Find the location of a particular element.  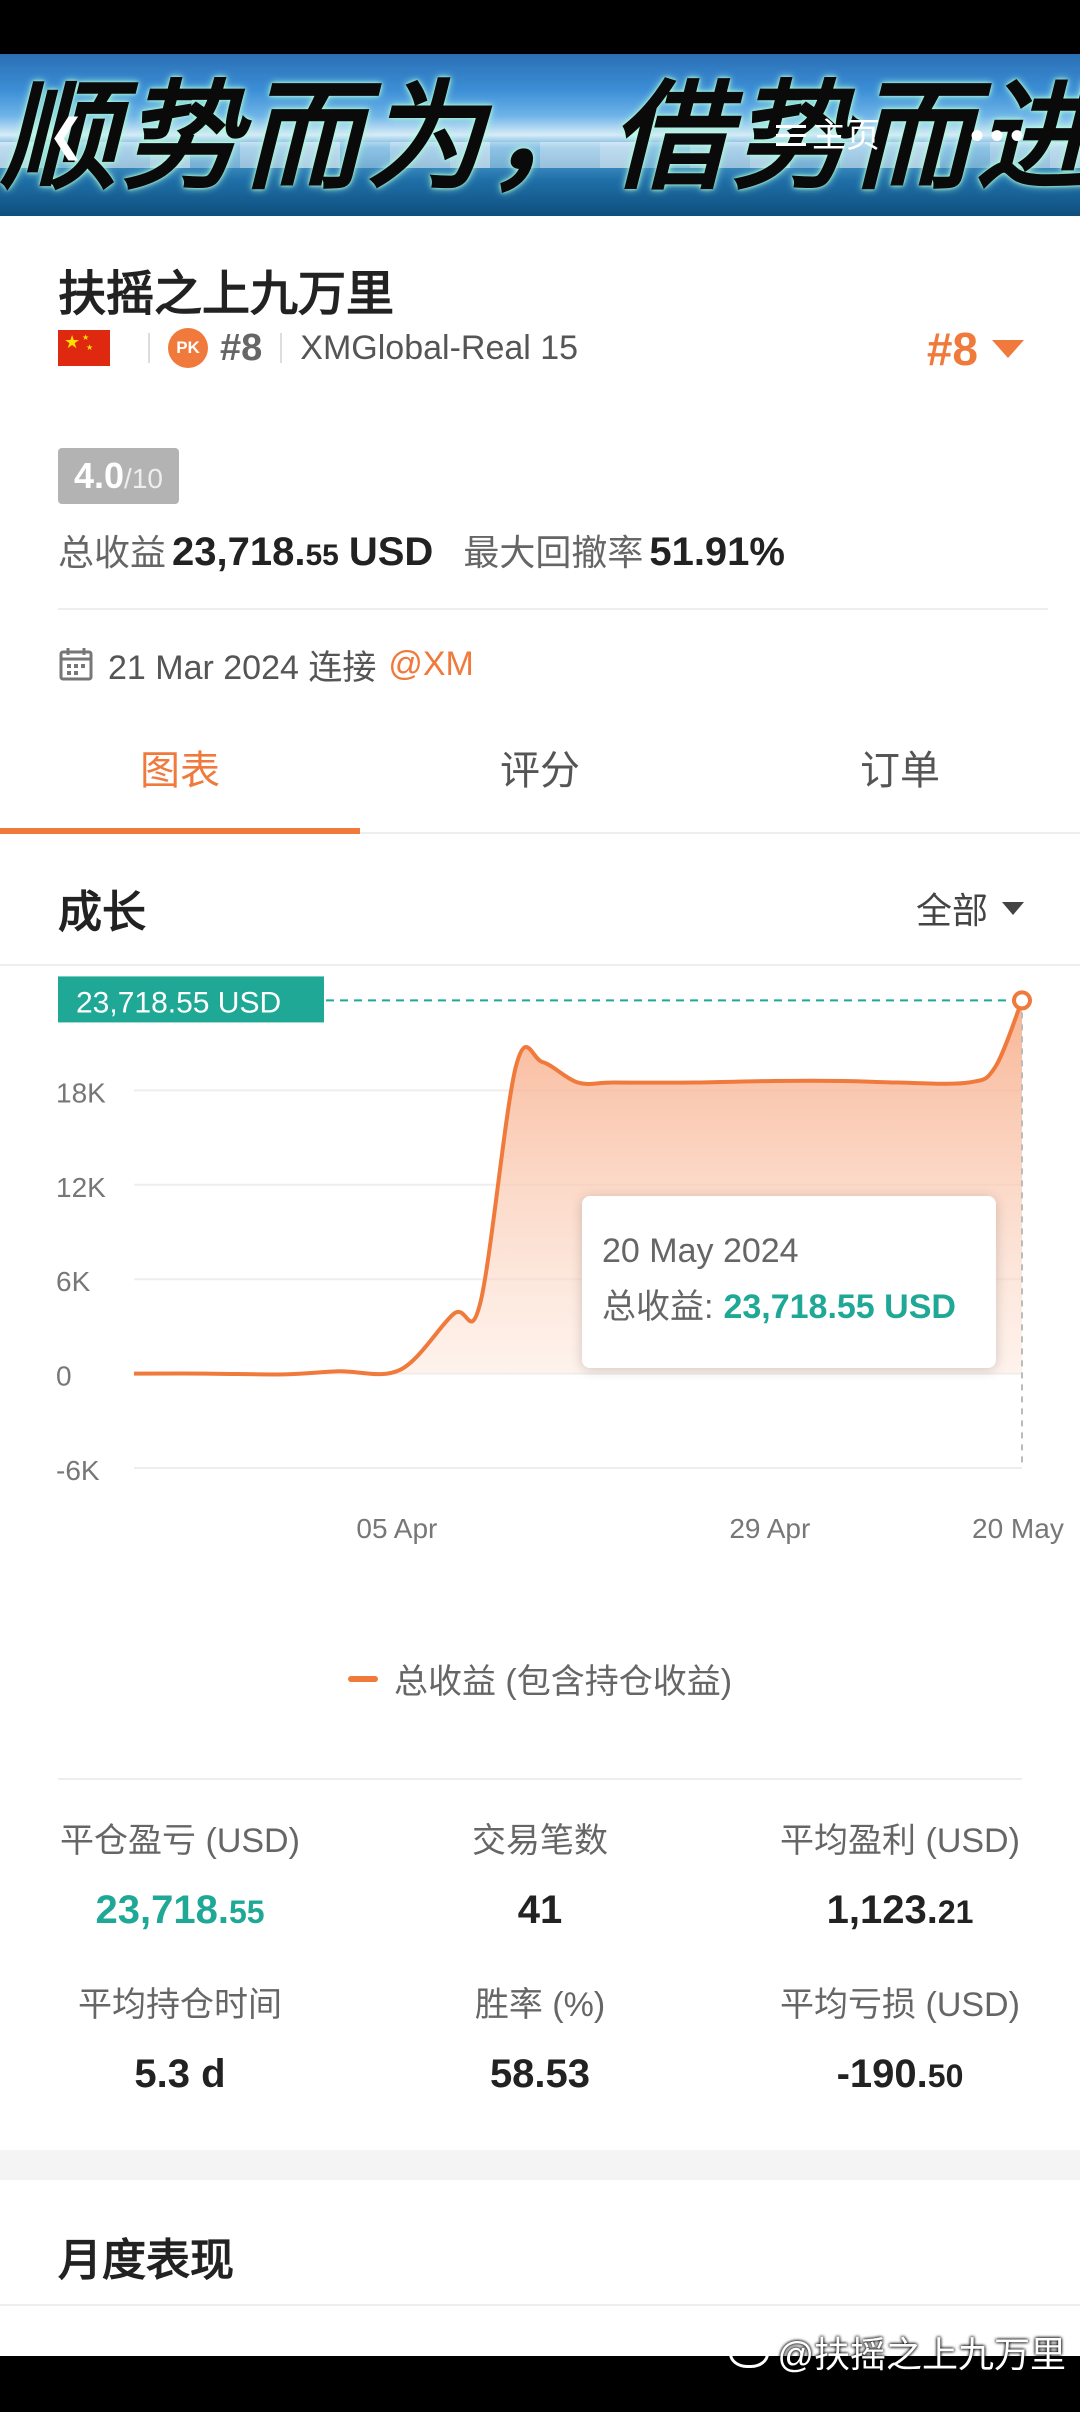

calendar-icon is located at coordinates (76, 664).